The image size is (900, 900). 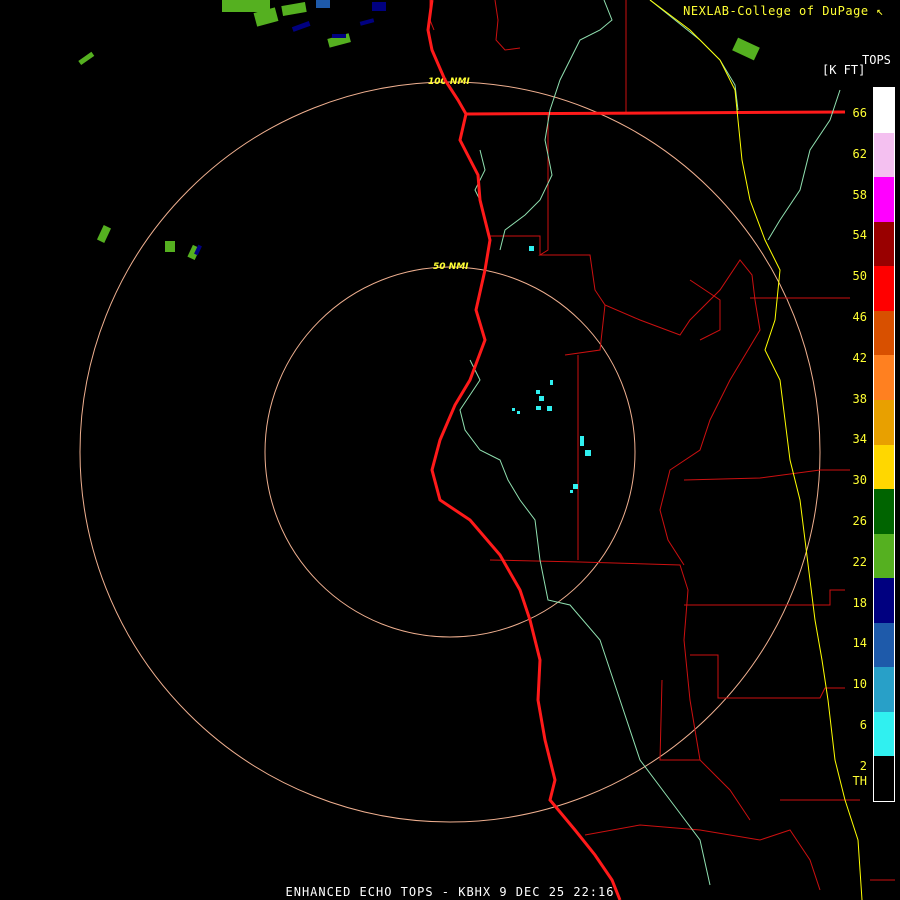 What do you see at coordinates (876, 60) in the screenshot?
I see `legend-title-line1: TOPS` at bounding box center [876, 60].